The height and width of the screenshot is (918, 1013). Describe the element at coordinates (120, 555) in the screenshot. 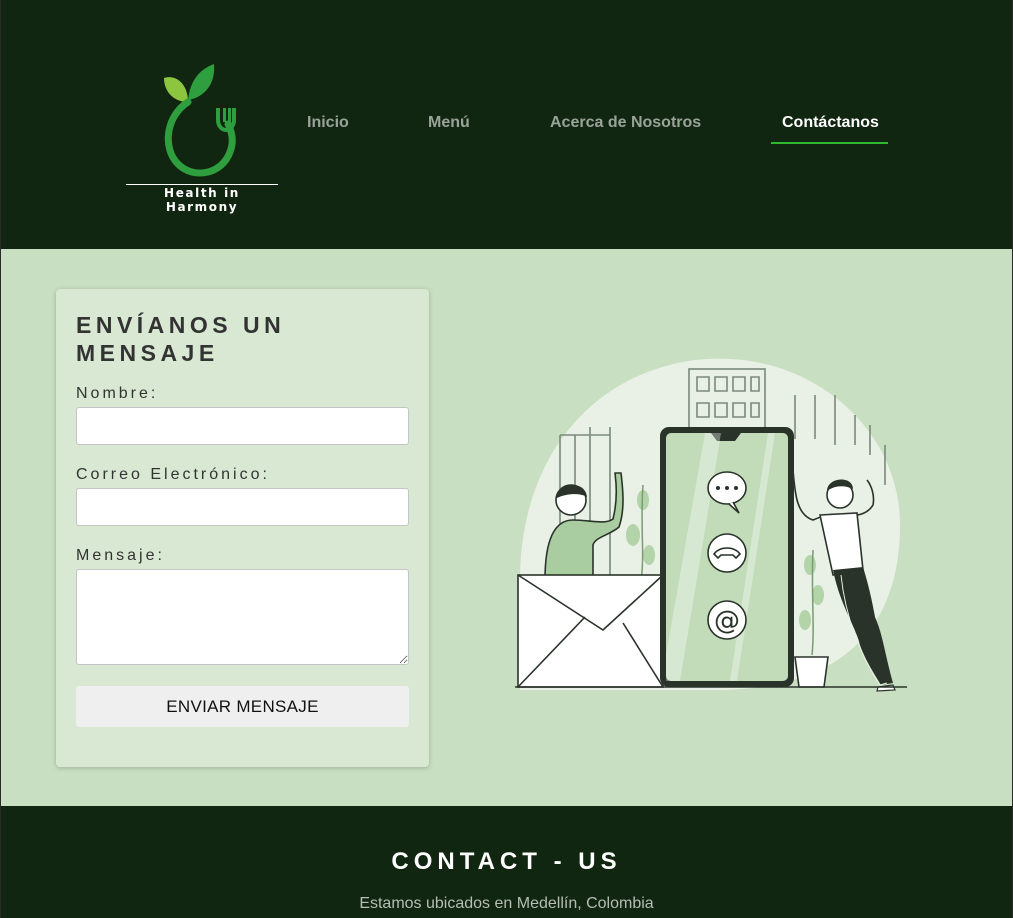

I see `message-label: Mensaje:` at that location.